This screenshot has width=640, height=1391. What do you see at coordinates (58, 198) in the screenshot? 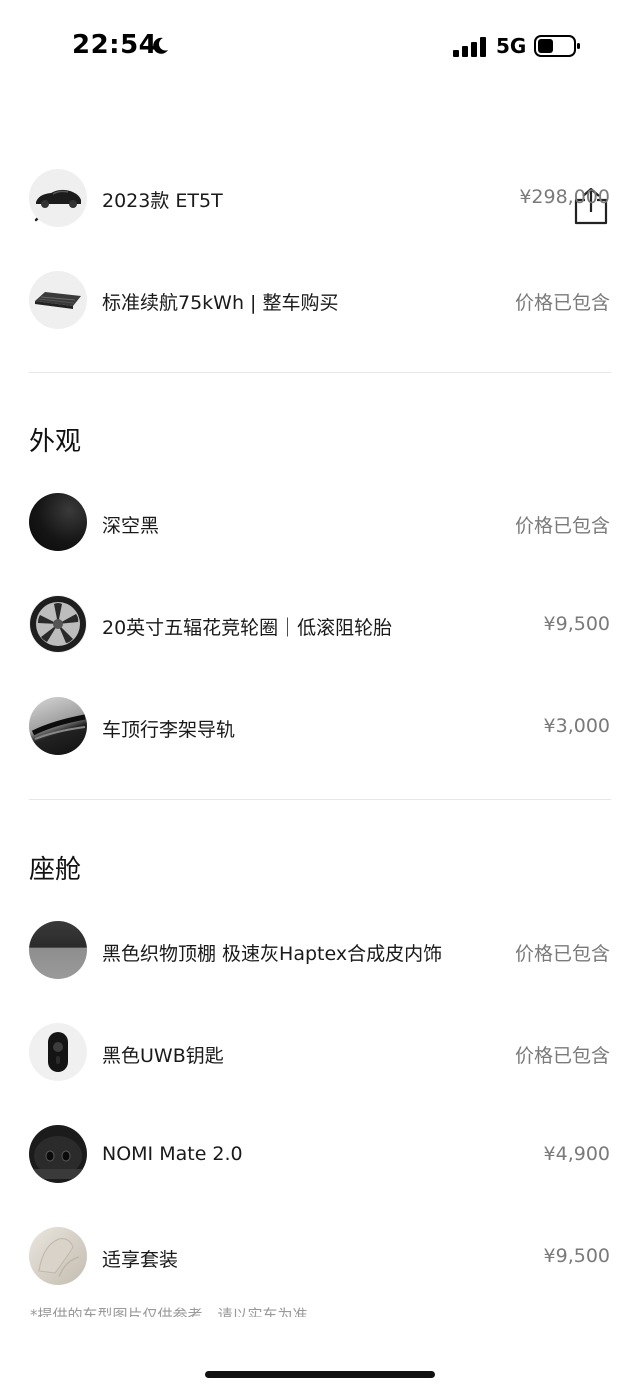
I see `car-thumbnail` at bounding box center [58, 198].